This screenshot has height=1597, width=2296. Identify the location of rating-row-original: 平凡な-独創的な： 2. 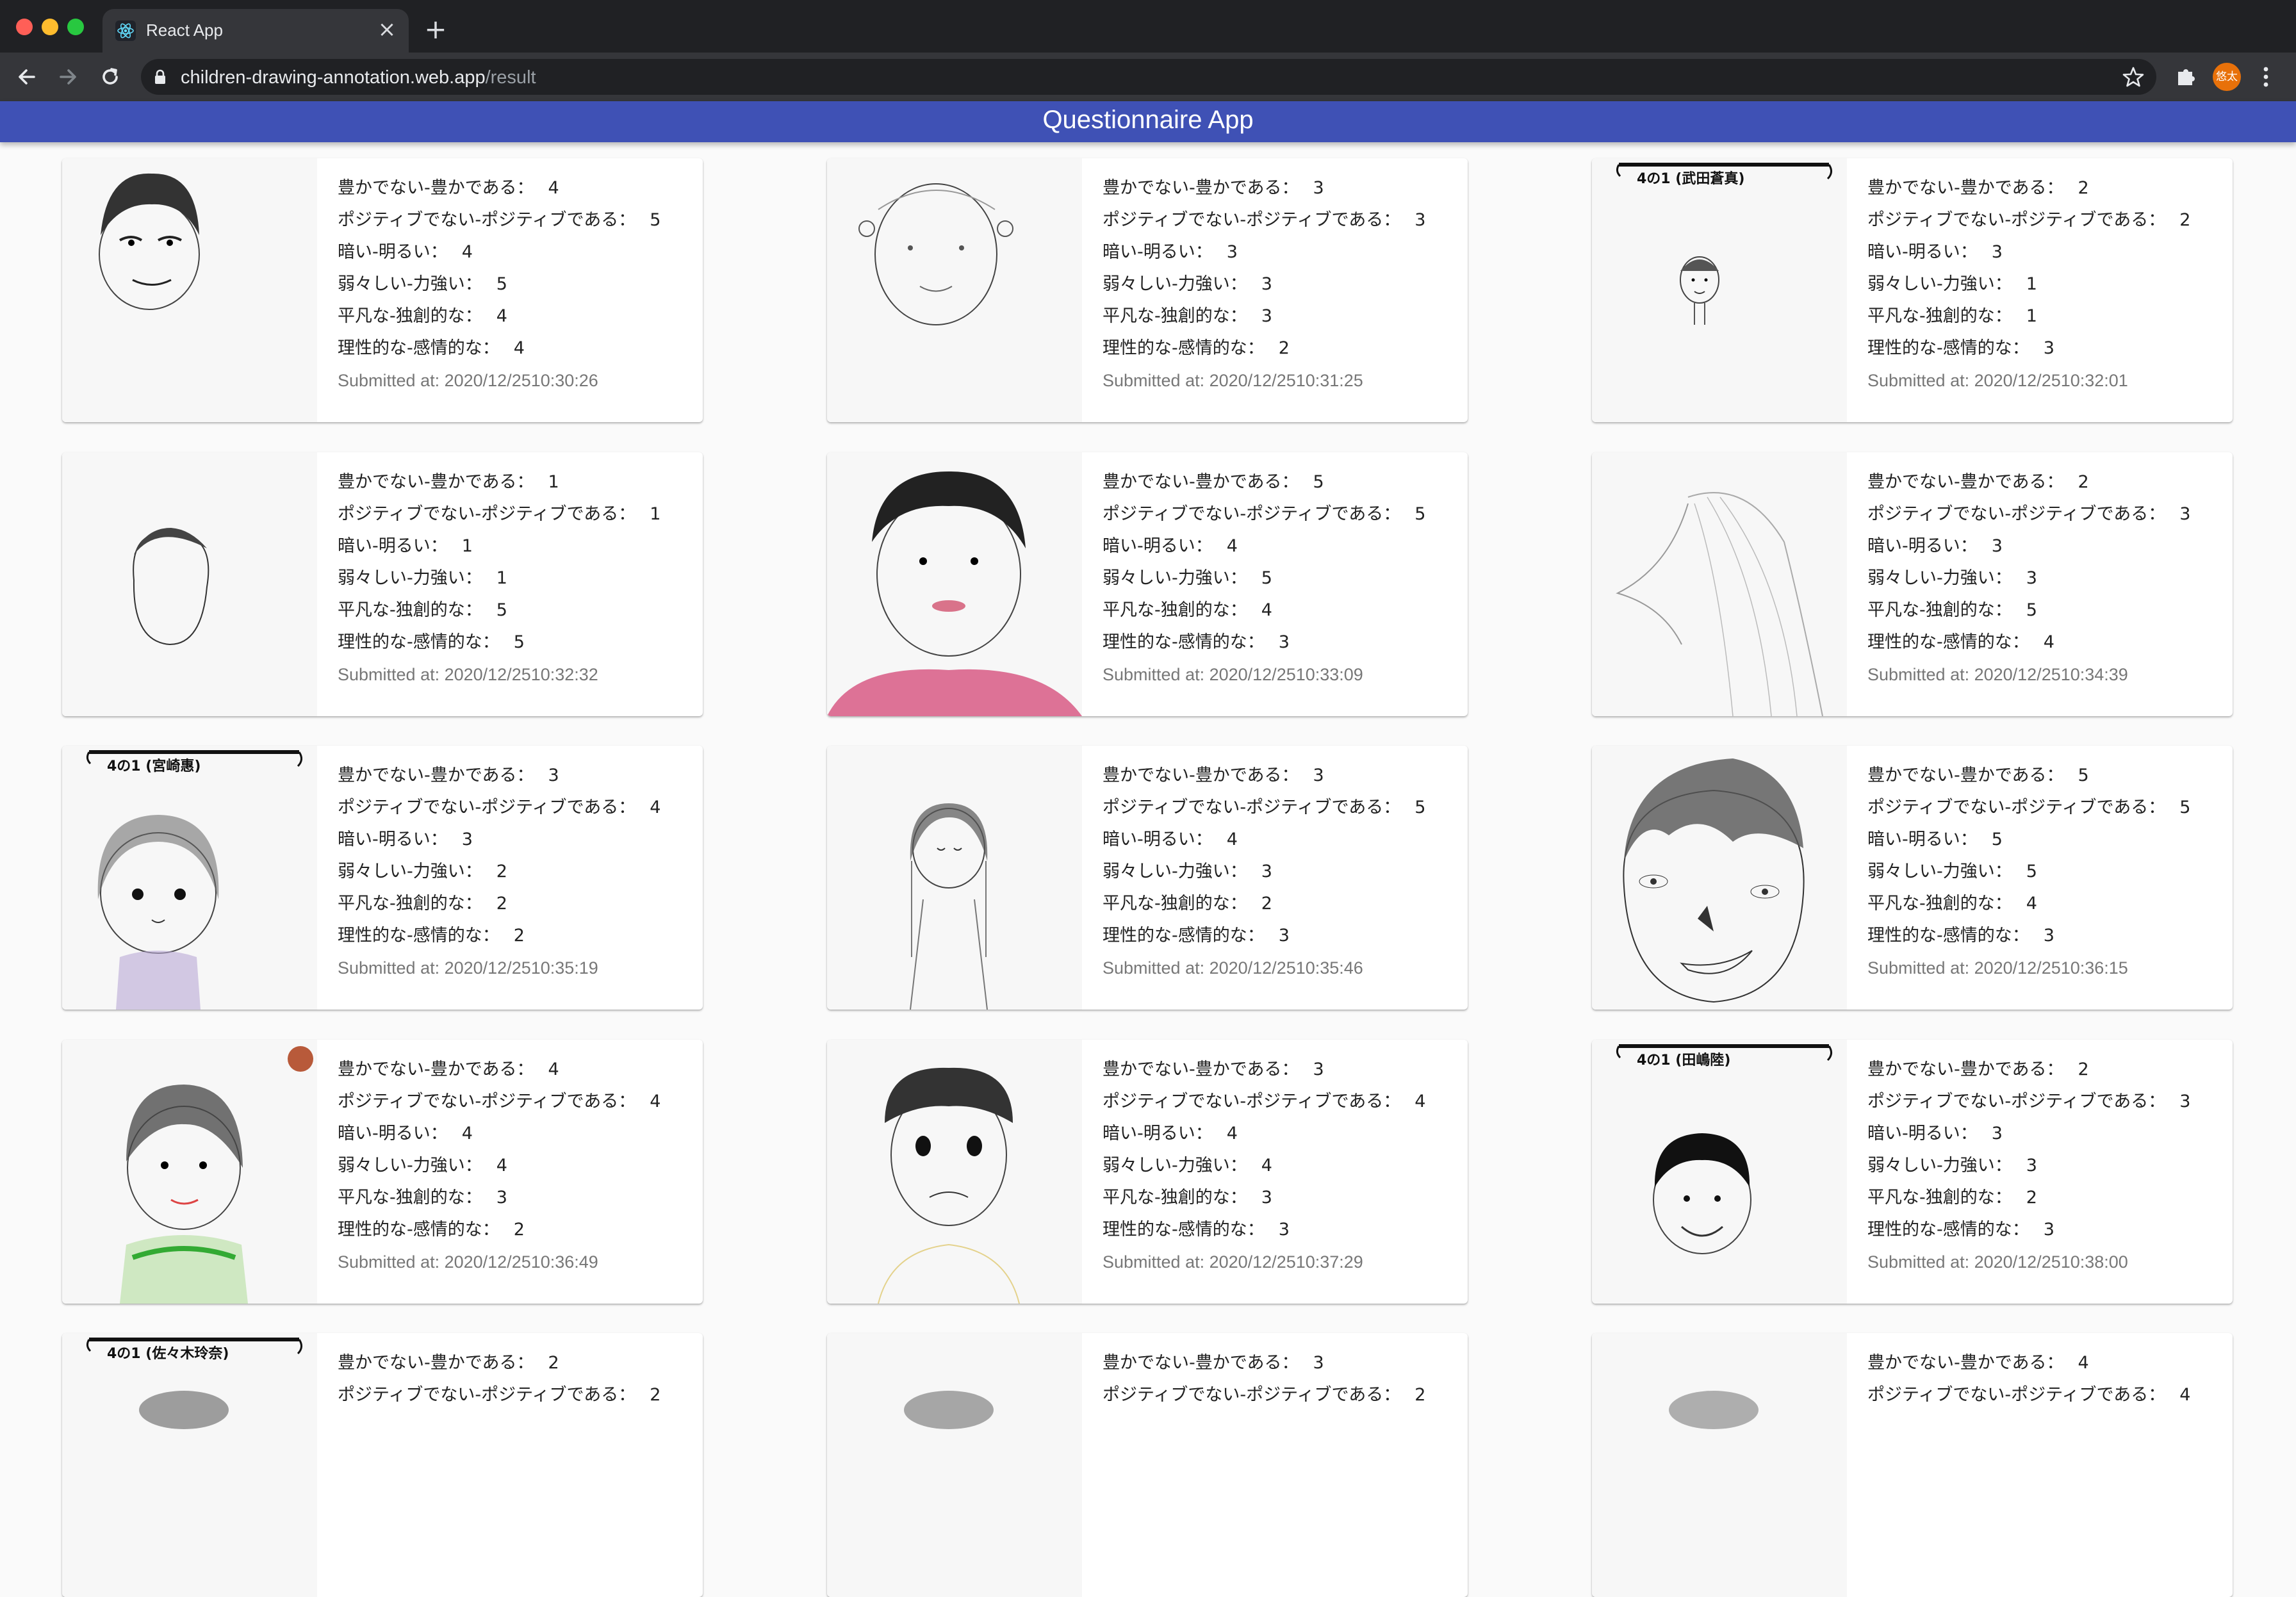
(499, 904).